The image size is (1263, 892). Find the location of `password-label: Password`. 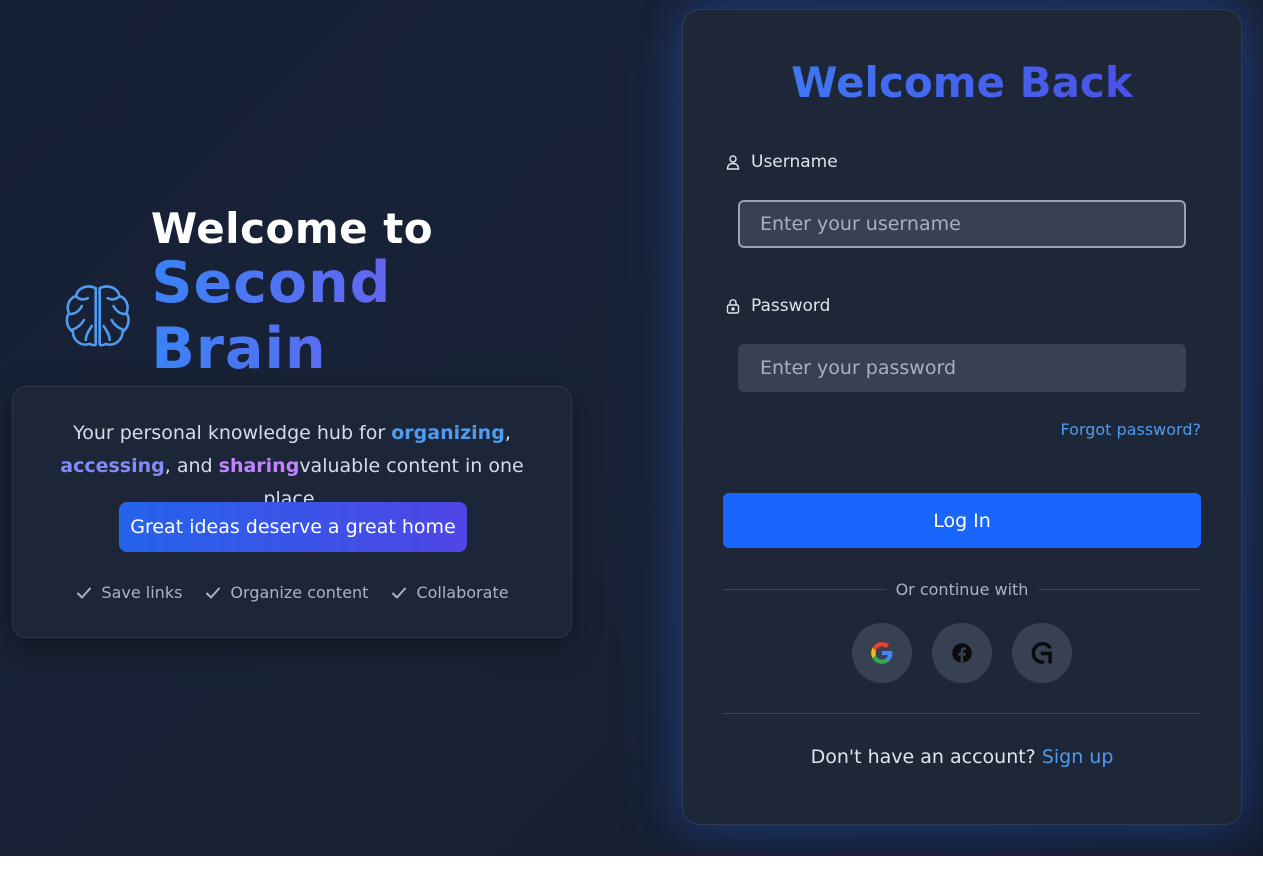

password-label: Password is located at coordinates (777, 306).